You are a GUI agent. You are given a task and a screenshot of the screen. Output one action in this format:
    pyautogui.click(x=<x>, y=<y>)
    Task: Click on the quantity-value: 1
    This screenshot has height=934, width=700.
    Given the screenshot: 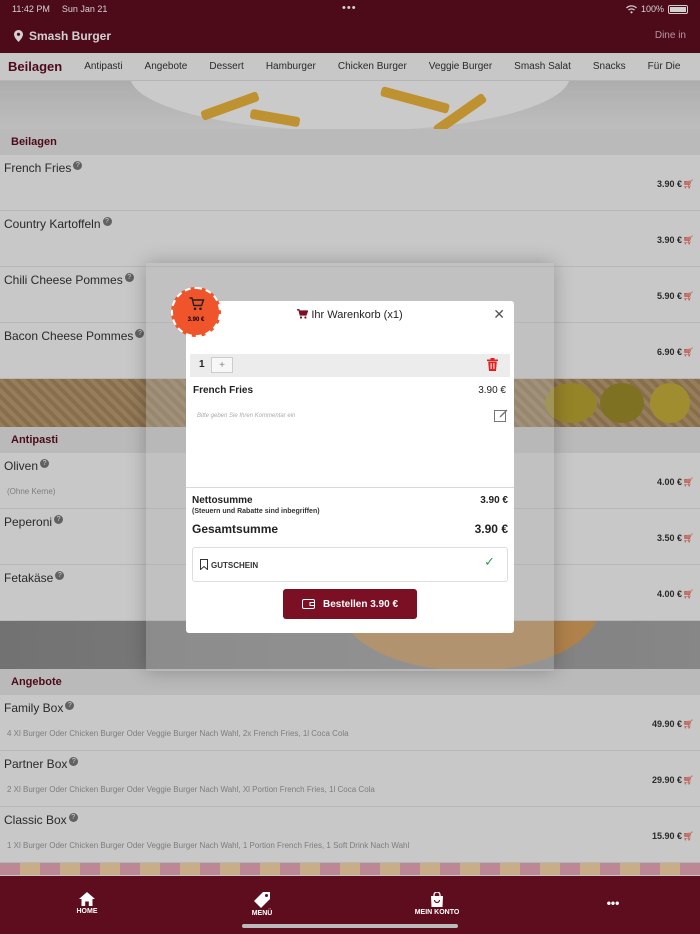 What is the action you would take?
    pyautogui.click(x=202, y=364)
    